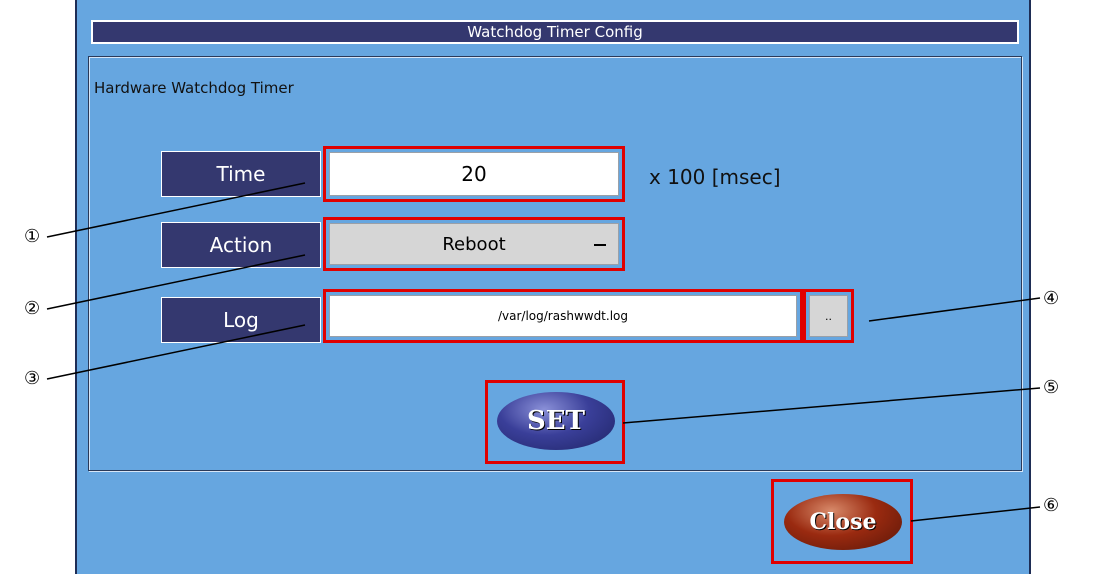  Describe the element at coordinates (1051, 387) in the screenshot. I see `callout-5: ⑤` at that location.